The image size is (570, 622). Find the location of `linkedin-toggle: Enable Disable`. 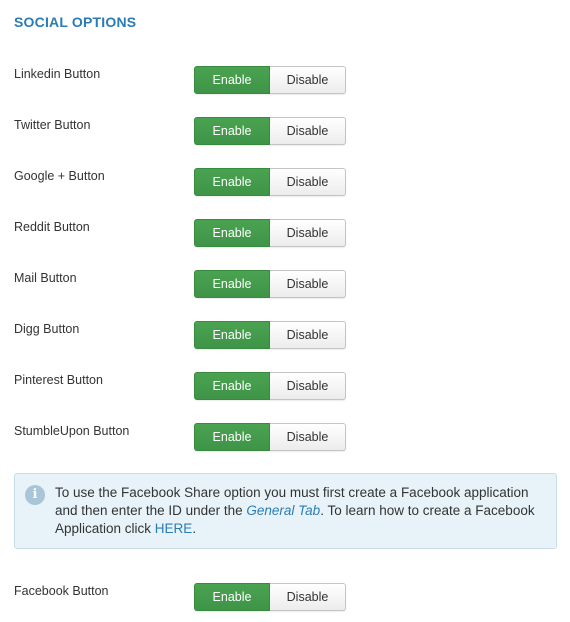

linkedin-toggle: Enable Disable is located at coordinates (270, 80).